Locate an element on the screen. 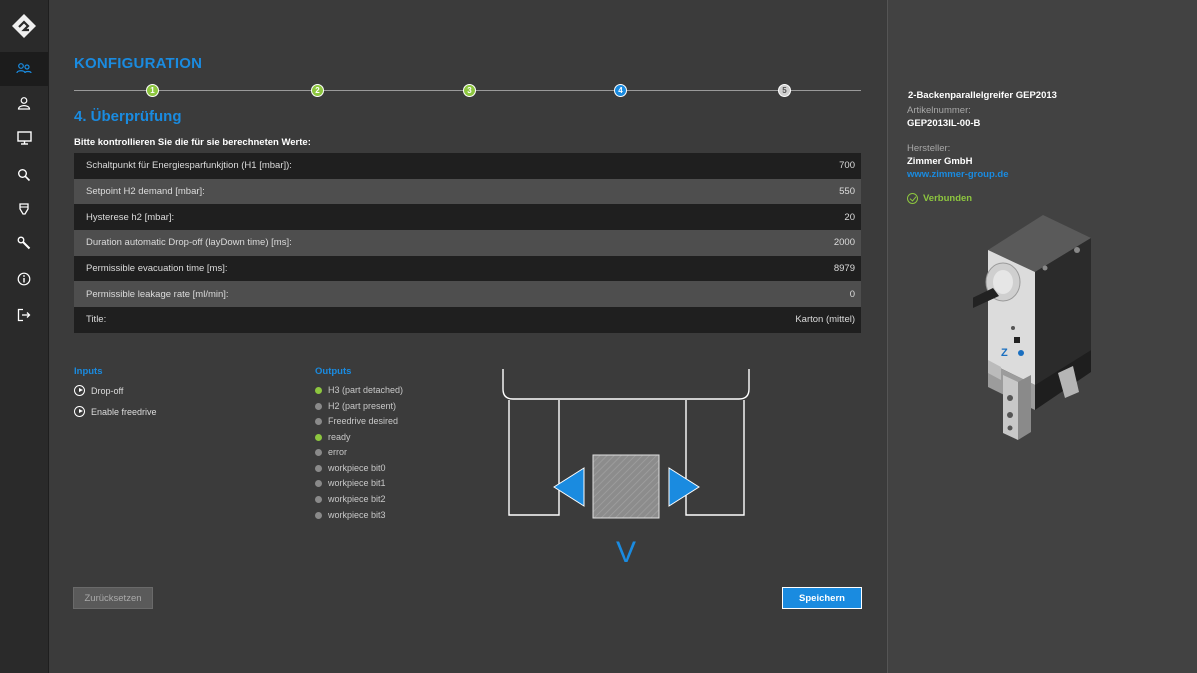 This screenshot has height=673, width=1197. reset-button: Zurücksetzen is located at coordinates (113, 598).